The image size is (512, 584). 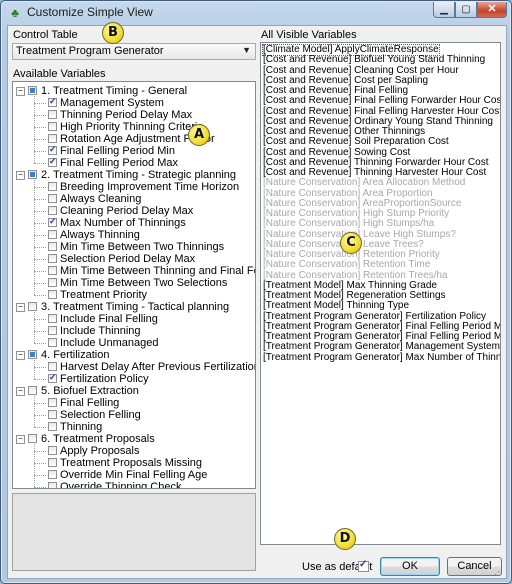 I want to click on tree-item-row: Final Felling Period Max, so click(x=133, y=162).